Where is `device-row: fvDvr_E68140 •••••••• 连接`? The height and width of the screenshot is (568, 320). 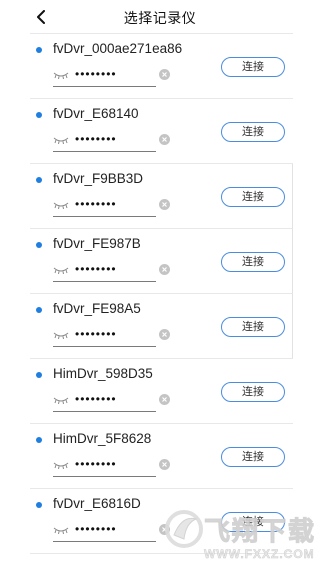
device-row: fvDvr_E68140 •••••••• 连接 is located at coordinates (161, 131).